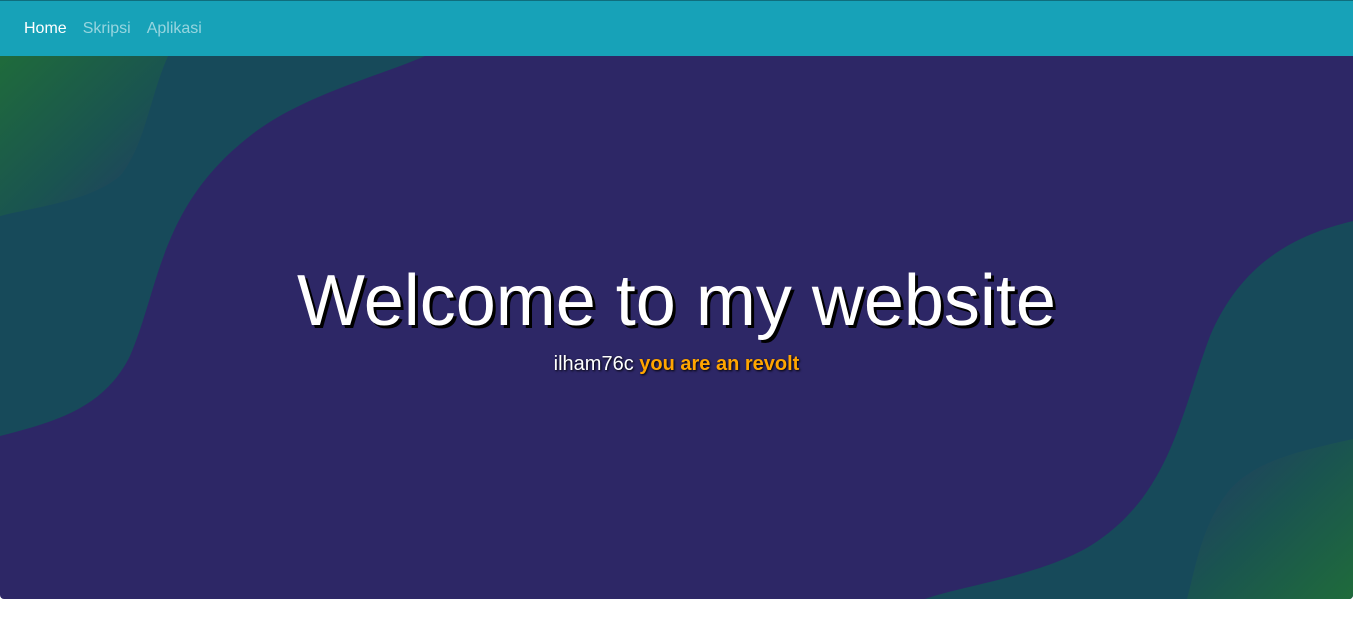  I want to click on nav-home: Home, so click(45, 29).